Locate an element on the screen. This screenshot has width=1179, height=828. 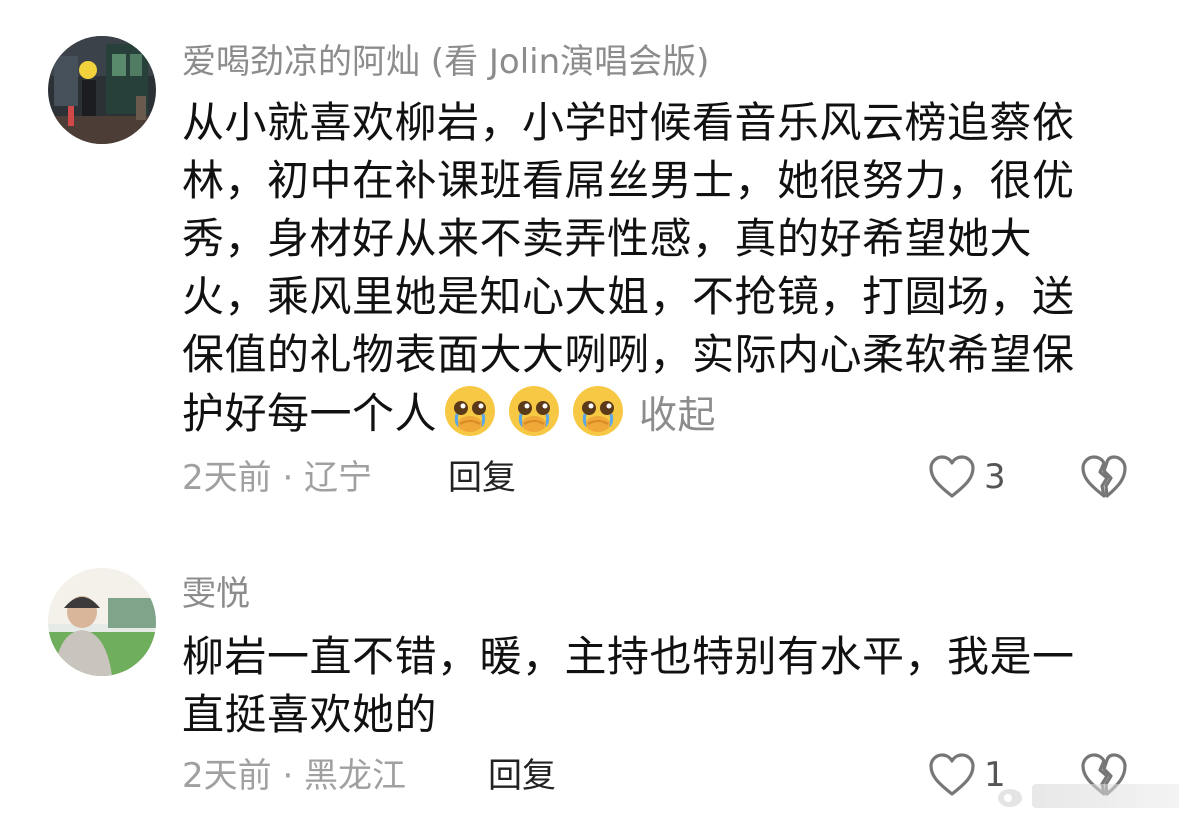
comment-meta: 2天前 · 辽宁 is located at coordinates (277, 478).